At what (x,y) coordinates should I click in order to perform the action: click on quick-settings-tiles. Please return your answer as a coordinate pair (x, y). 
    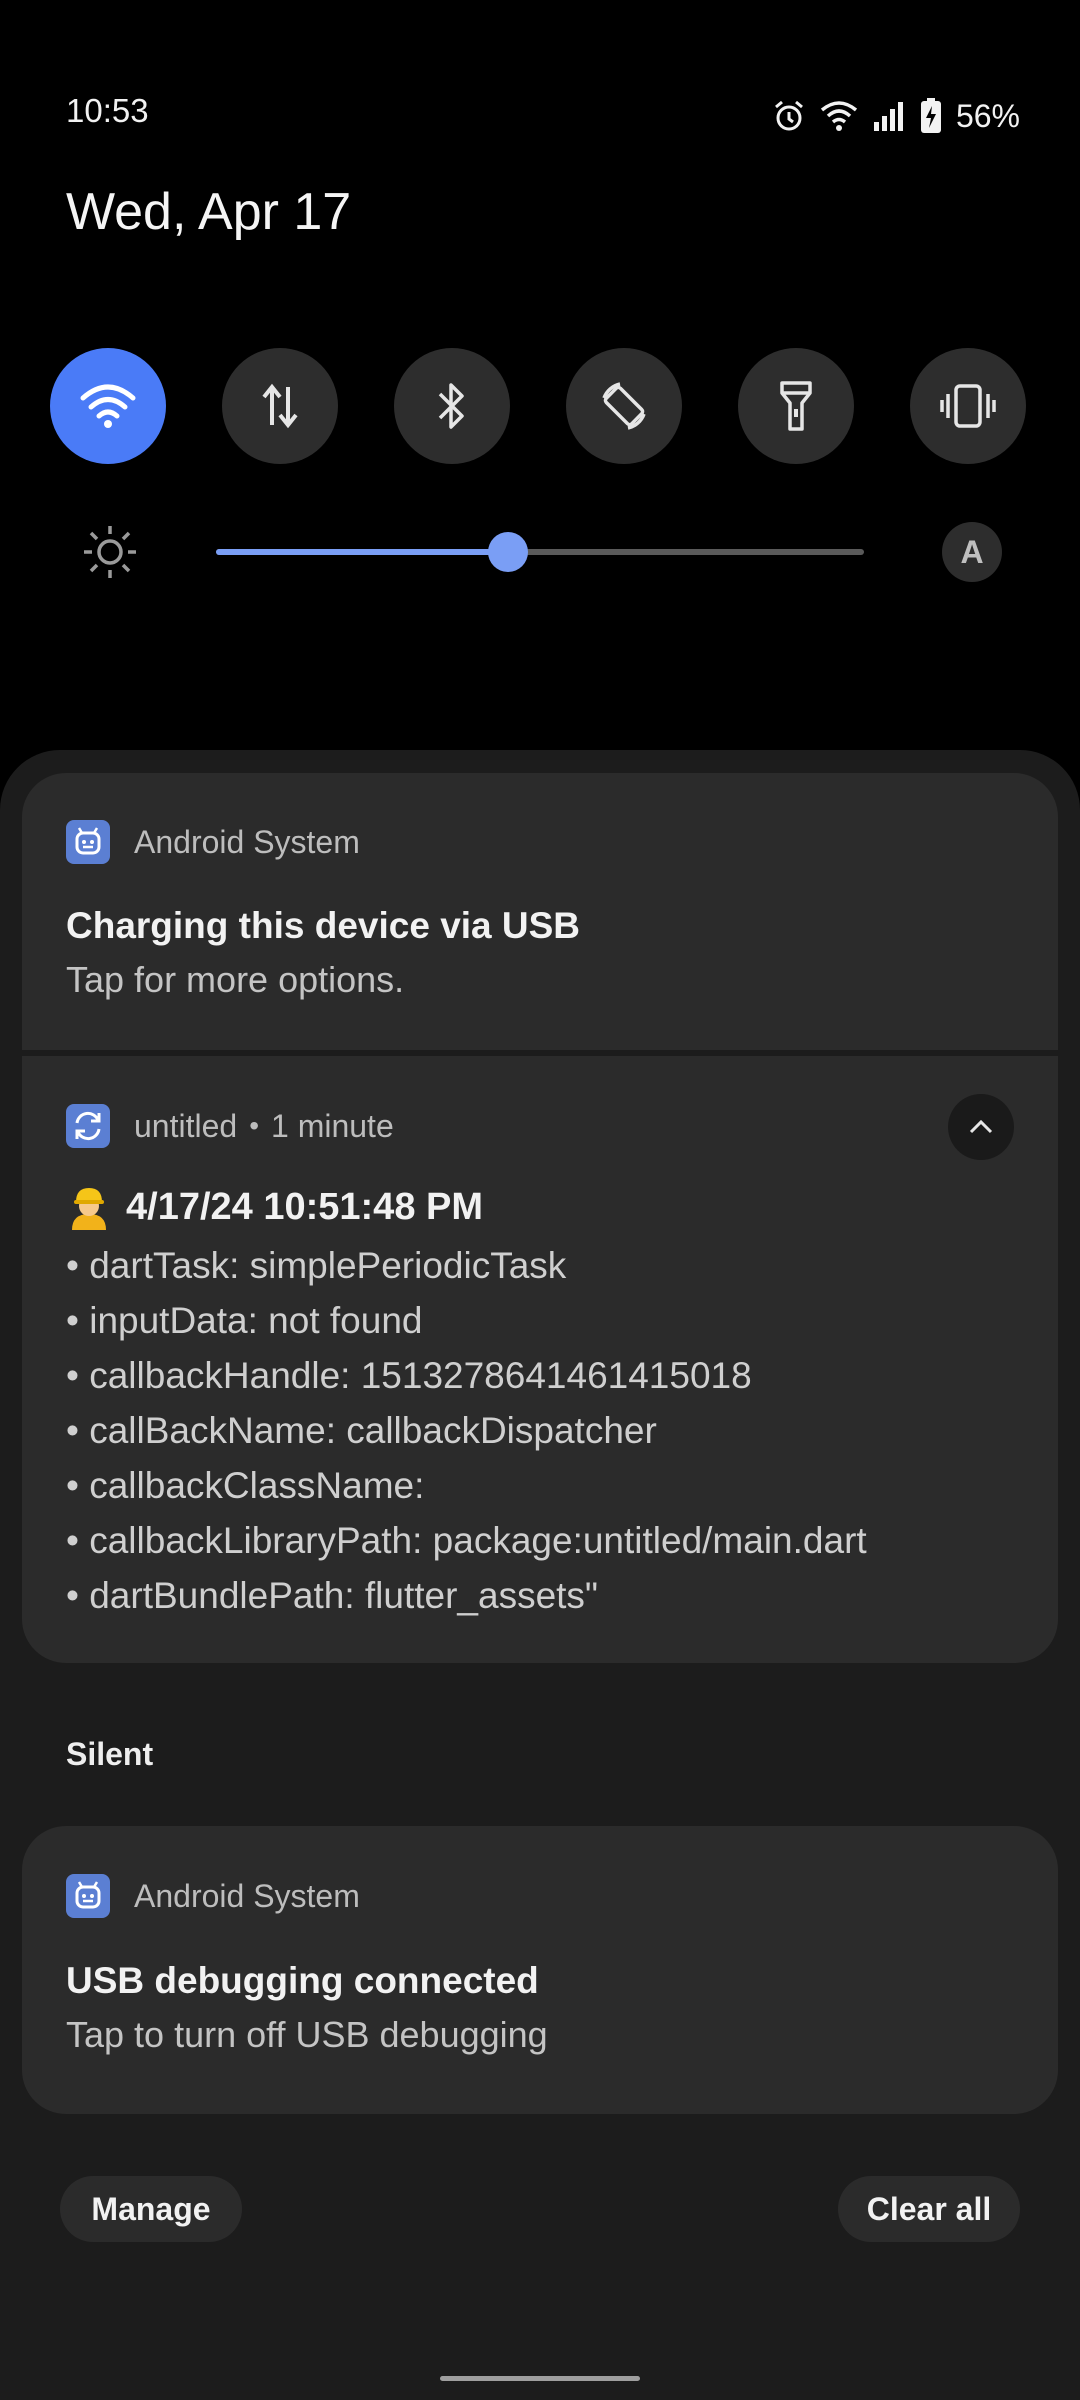
    Looking at the image, I should click on (538, 406).